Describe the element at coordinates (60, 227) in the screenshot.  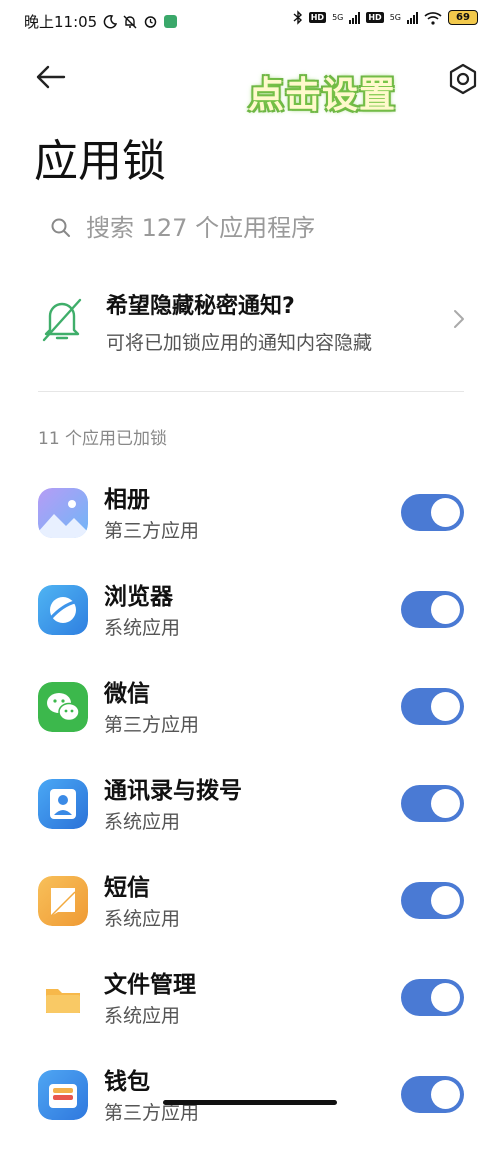
I see `search-icon` at that location.